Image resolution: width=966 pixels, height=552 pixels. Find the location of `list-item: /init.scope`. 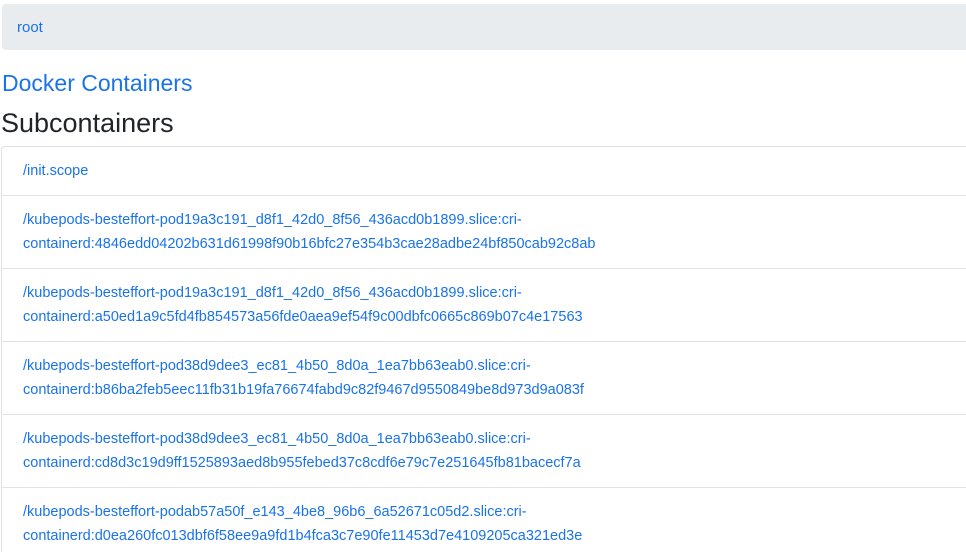

list-item: /init.scope is located at coordinates (484, 171).